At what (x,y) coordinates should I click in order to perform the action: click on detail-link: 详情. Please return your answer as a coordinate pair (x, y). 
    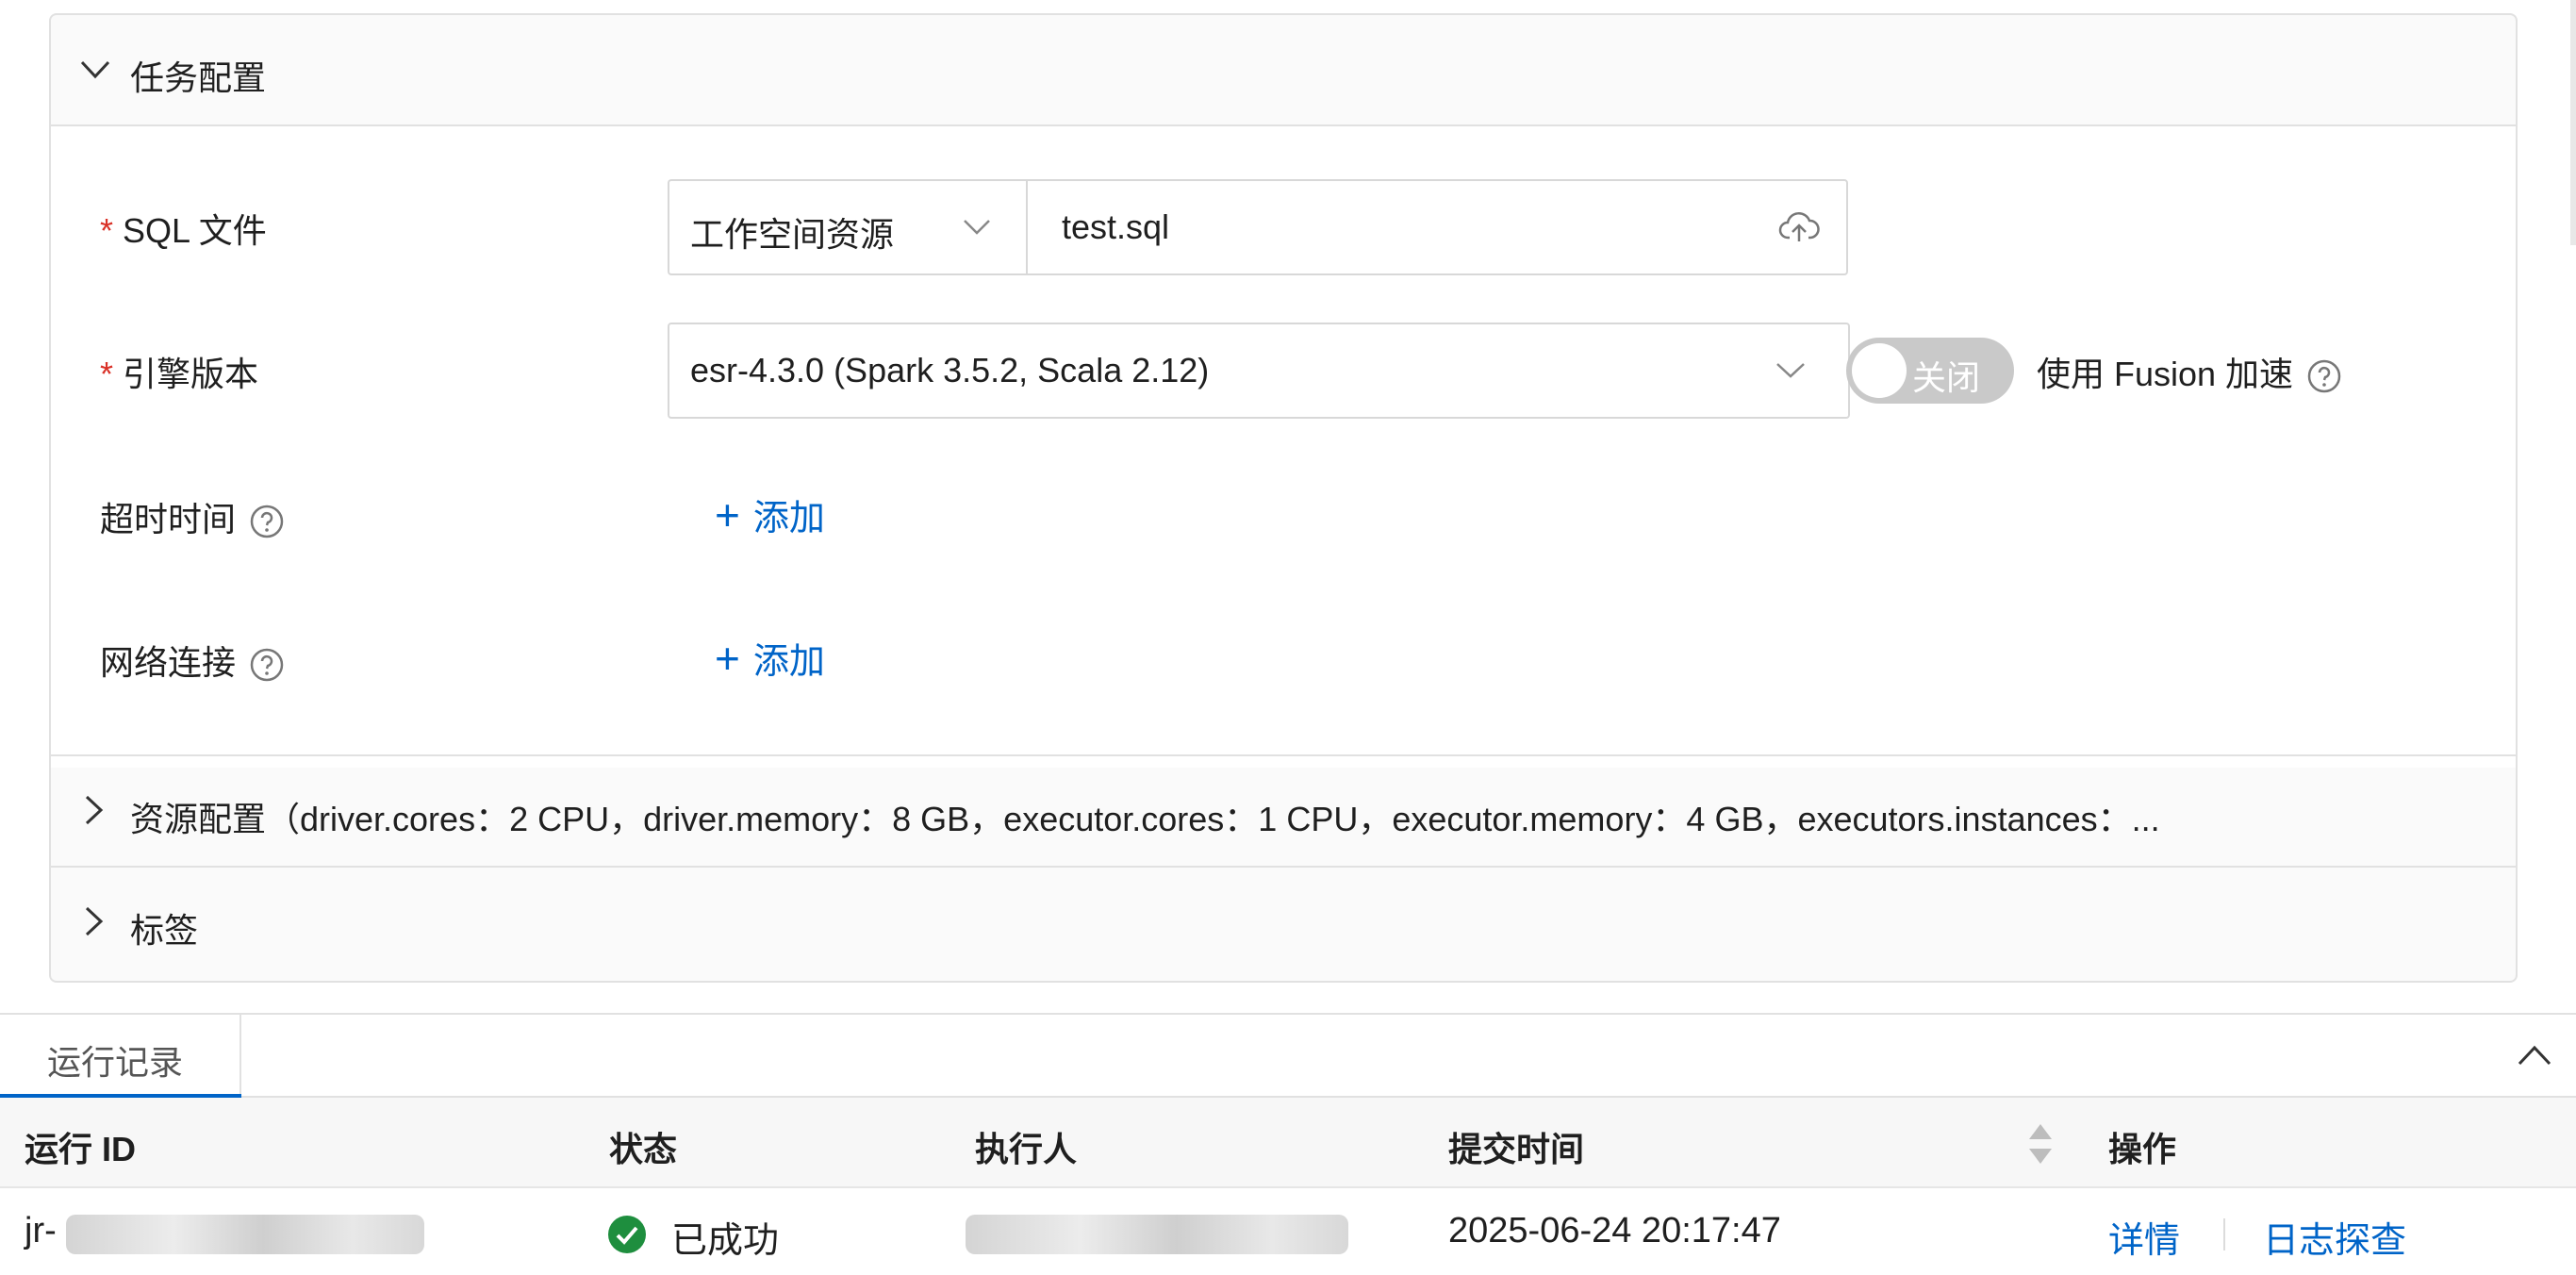
    Looking at the image, I should click on (2144, 1237).